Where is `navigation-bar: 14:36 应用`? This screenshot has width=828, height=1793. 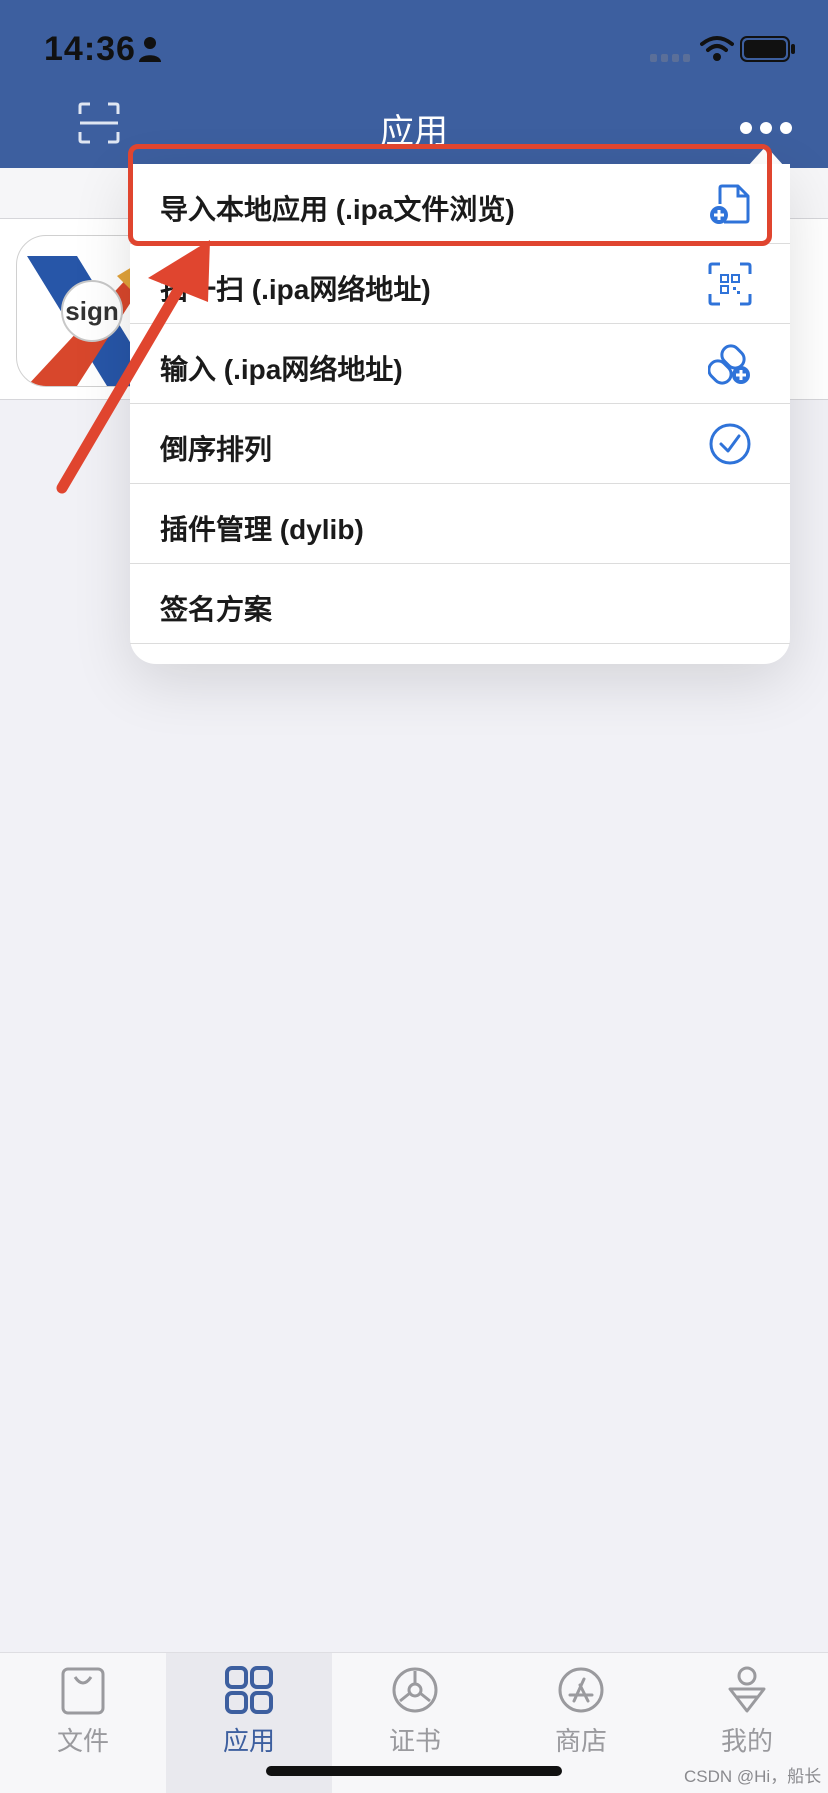 navigation-bar: 14:36 应用 is located at coordinates (414, 84).